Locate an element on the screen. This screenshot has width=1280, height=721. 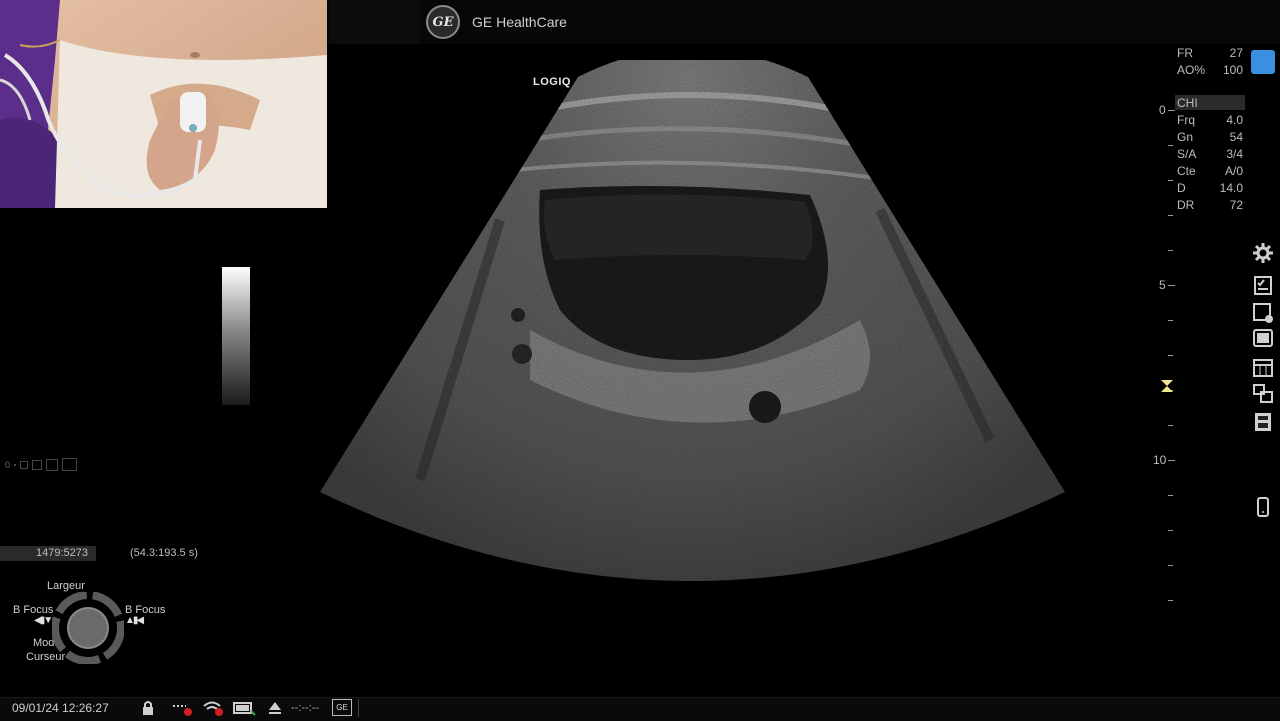
param-value: 3/4 is located at coordinates (1234, 154).